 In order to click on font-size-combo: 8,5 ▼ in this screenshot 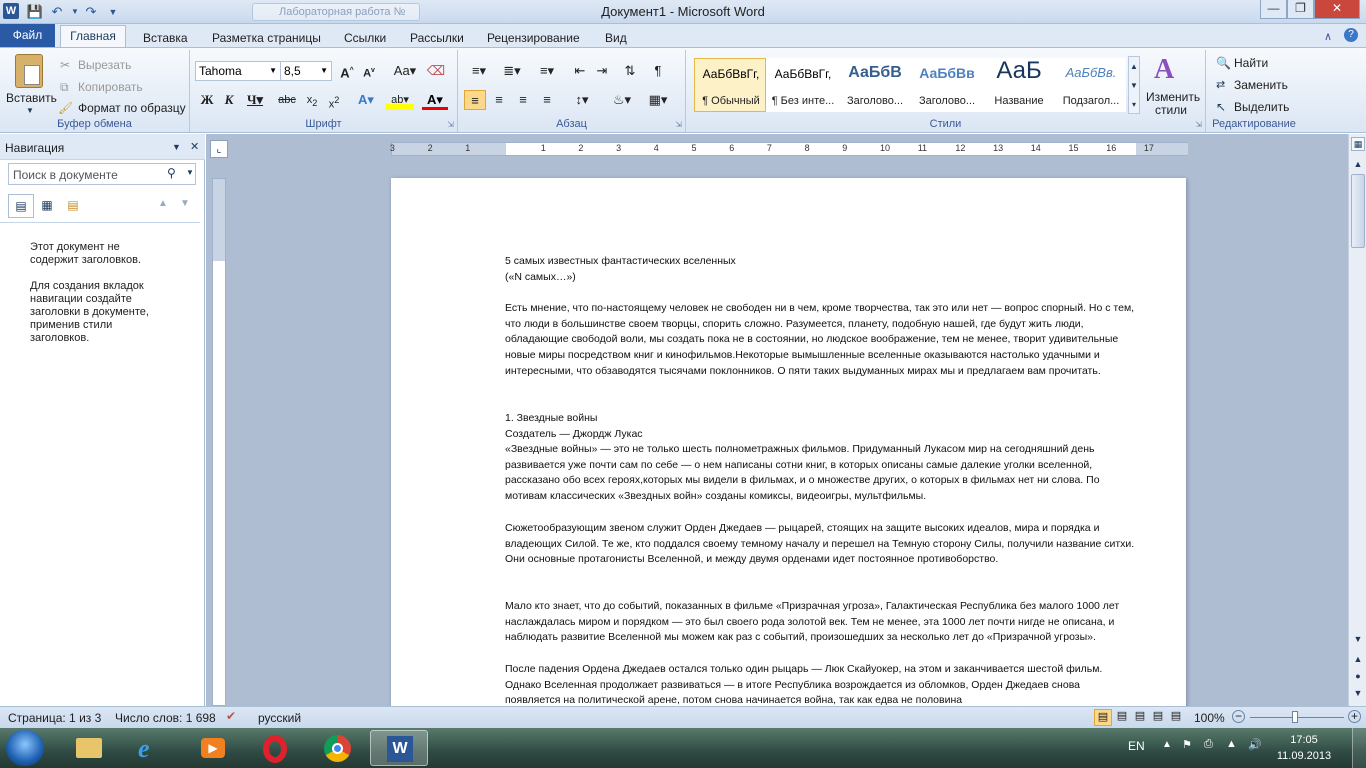, I will do `click(306, 71)`.